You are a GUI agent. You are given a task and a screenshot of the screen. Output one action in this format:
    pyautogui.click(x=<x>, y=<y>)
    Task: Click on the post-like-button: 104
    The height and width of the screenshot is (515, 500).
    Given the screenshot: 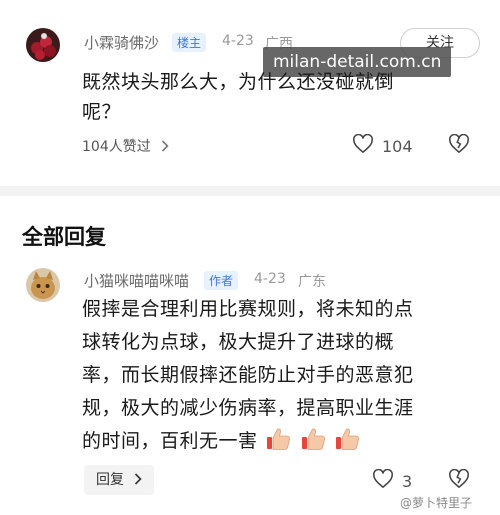 What is the action you would take?
    pyautogui.click(x=382, y=145)
    